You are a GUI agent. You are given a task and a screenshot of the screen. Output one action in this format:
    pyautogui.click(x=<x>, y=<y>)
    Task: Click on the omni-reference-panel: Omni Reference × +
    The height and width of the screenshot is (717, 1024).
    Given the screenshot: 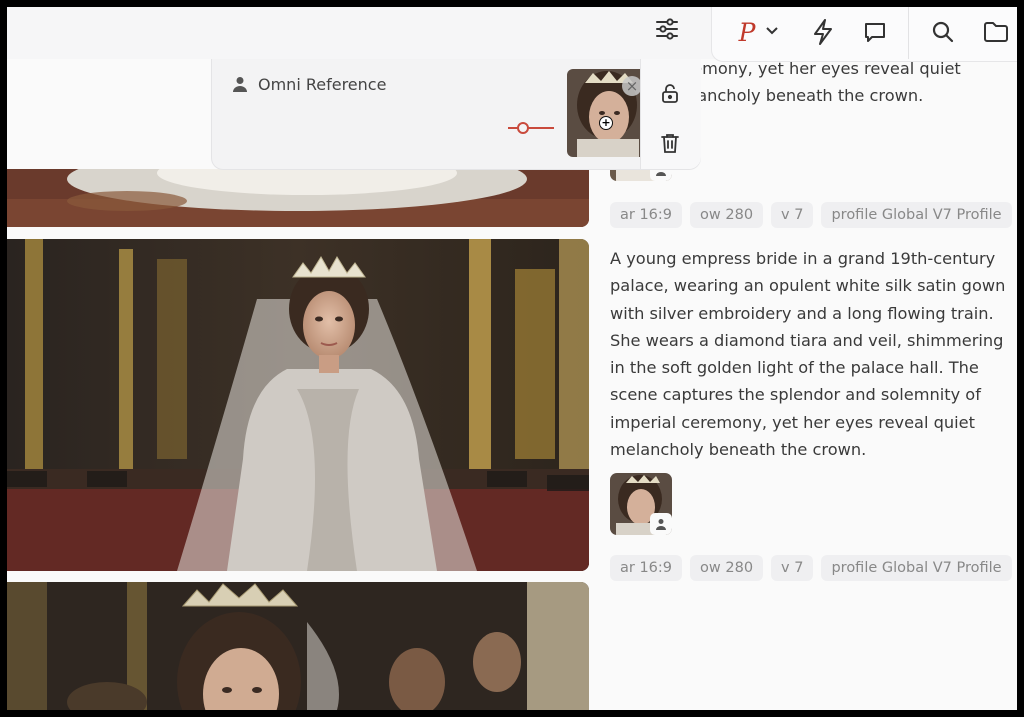 What is the action you would take?
    pyautogui.click(x=456, y=114)
    